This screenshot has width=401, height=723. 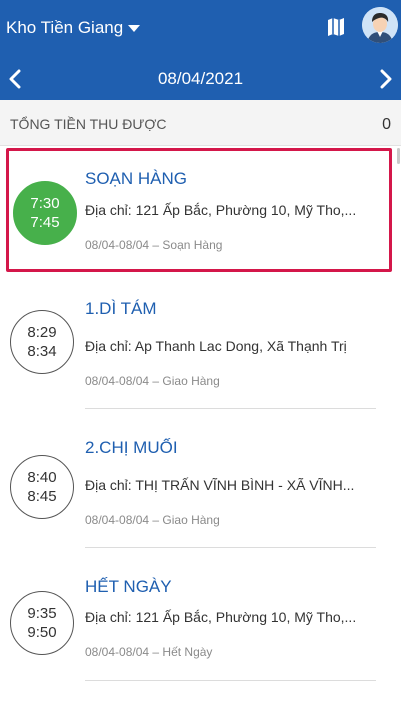 I want to click on map-button, so click(x=336, y=27).